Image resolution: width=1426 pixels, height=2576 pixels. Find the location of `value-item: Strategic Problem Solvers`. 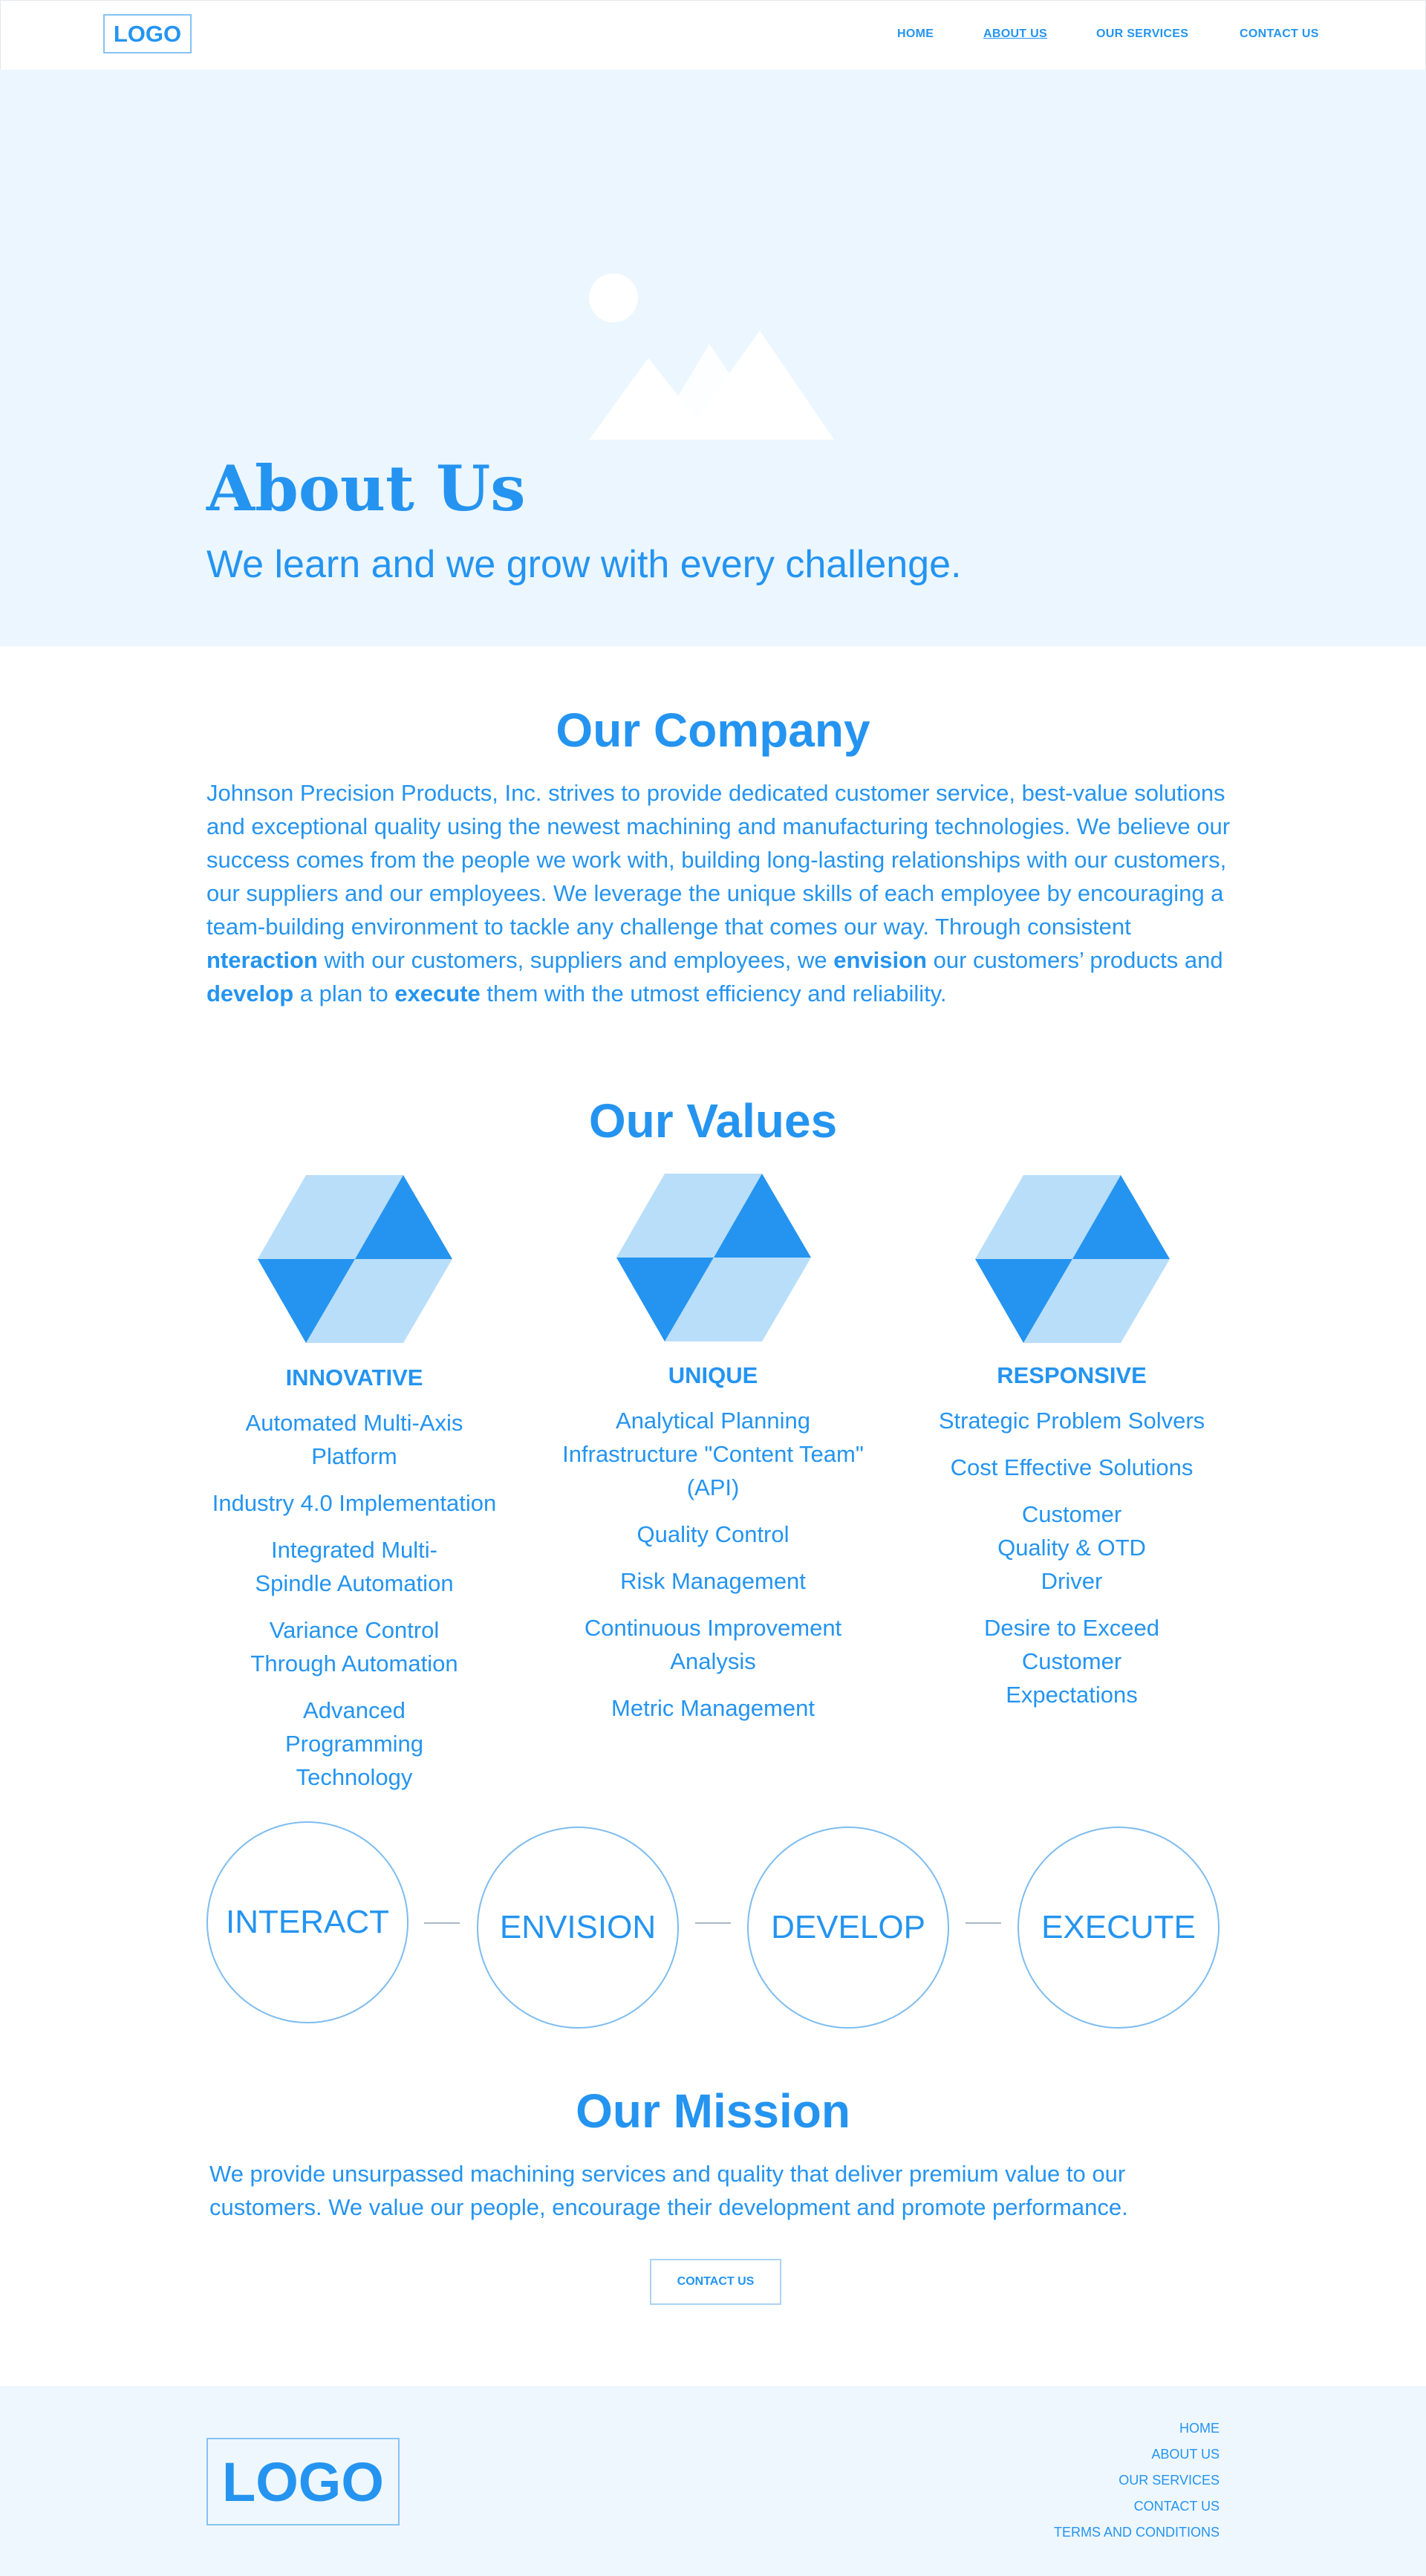

value-item: Strategic Problem Solvers is located at coordinates (1071, 1421).